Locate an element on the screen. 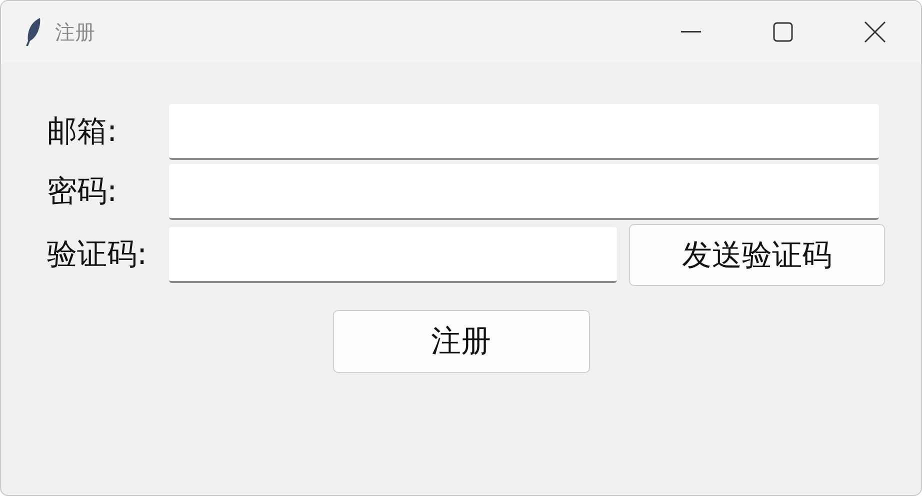 The width and height of the screenshot is (922, 496). close-icon is located at coordinates (875, 32).